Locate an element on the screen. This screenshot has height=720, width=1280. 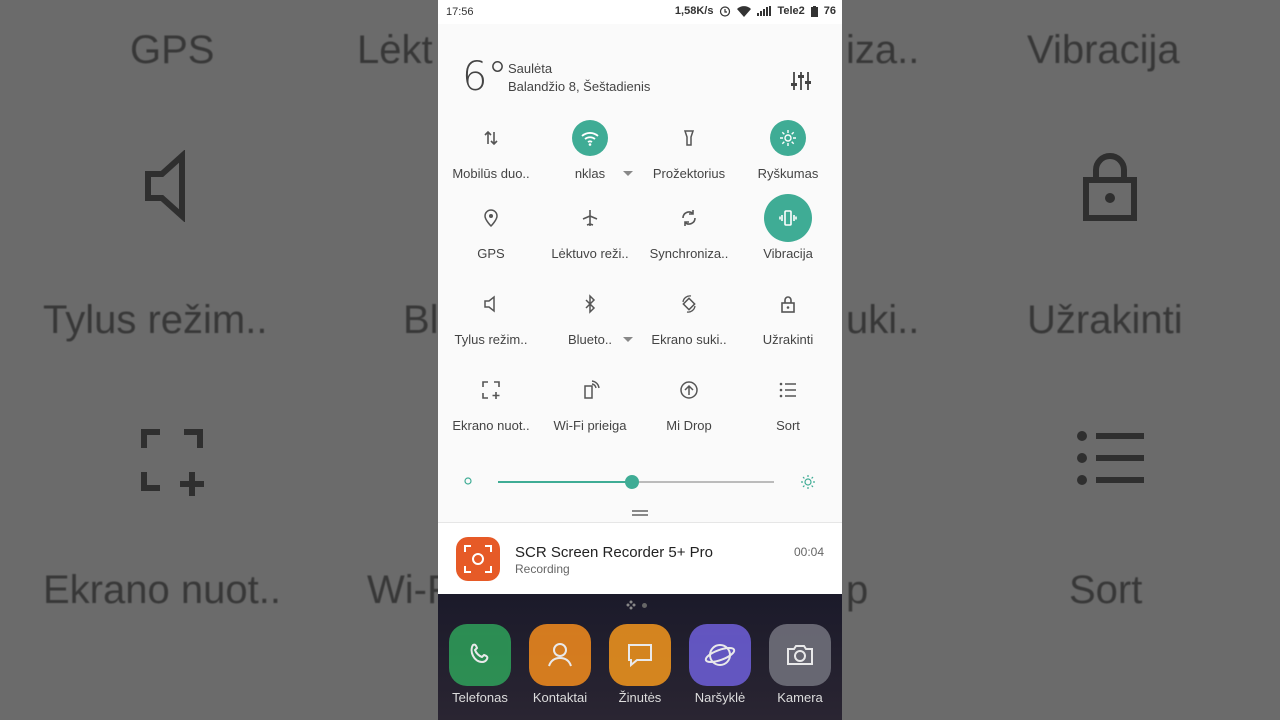
bg-label: Užrakinti is located at coordinates (1105, 320).